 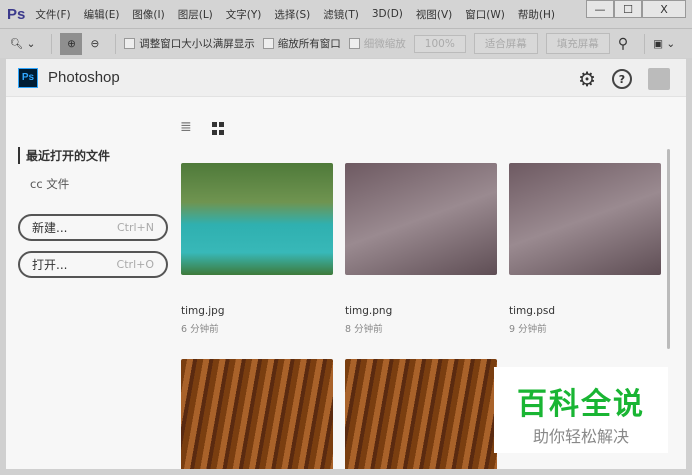 What do you see at coordinates (536, 14) in the screenshot?
I see `menu-help: 帮助(H)` at bounding box center [536, 14].